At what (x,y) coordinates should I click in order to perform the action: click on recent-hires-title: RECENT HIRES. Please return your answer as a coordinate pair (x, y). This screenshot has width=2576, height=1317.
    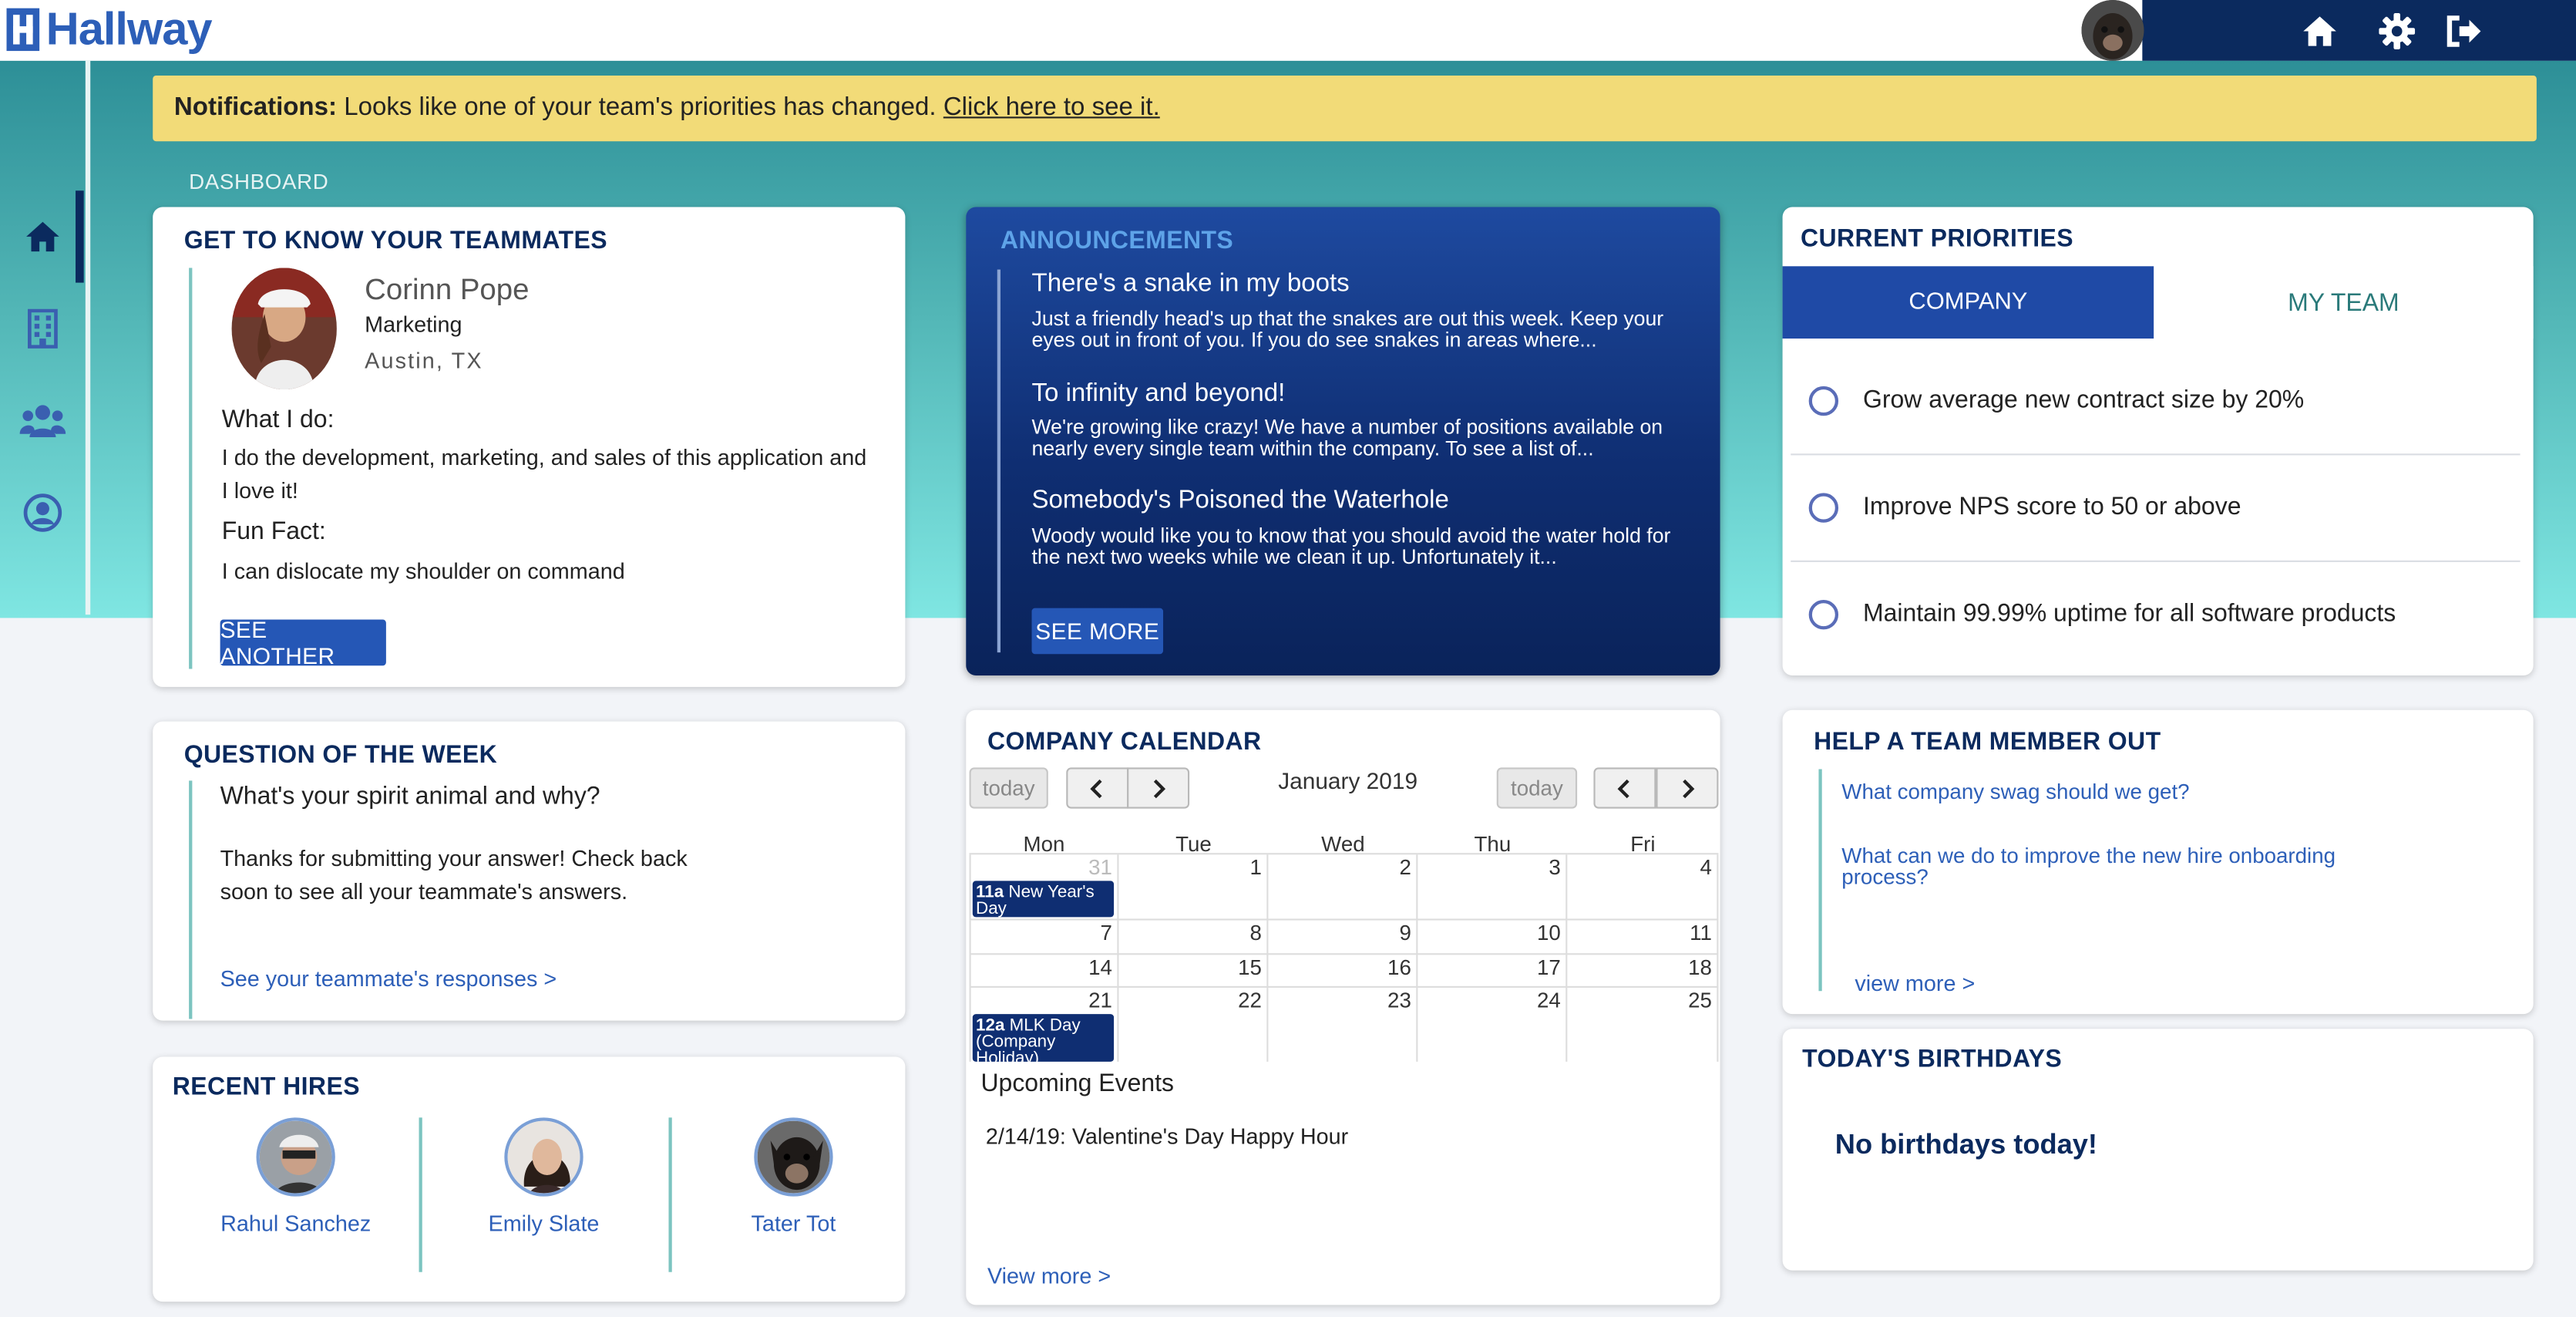
    Looking at the image, I should click on (266, 1087).